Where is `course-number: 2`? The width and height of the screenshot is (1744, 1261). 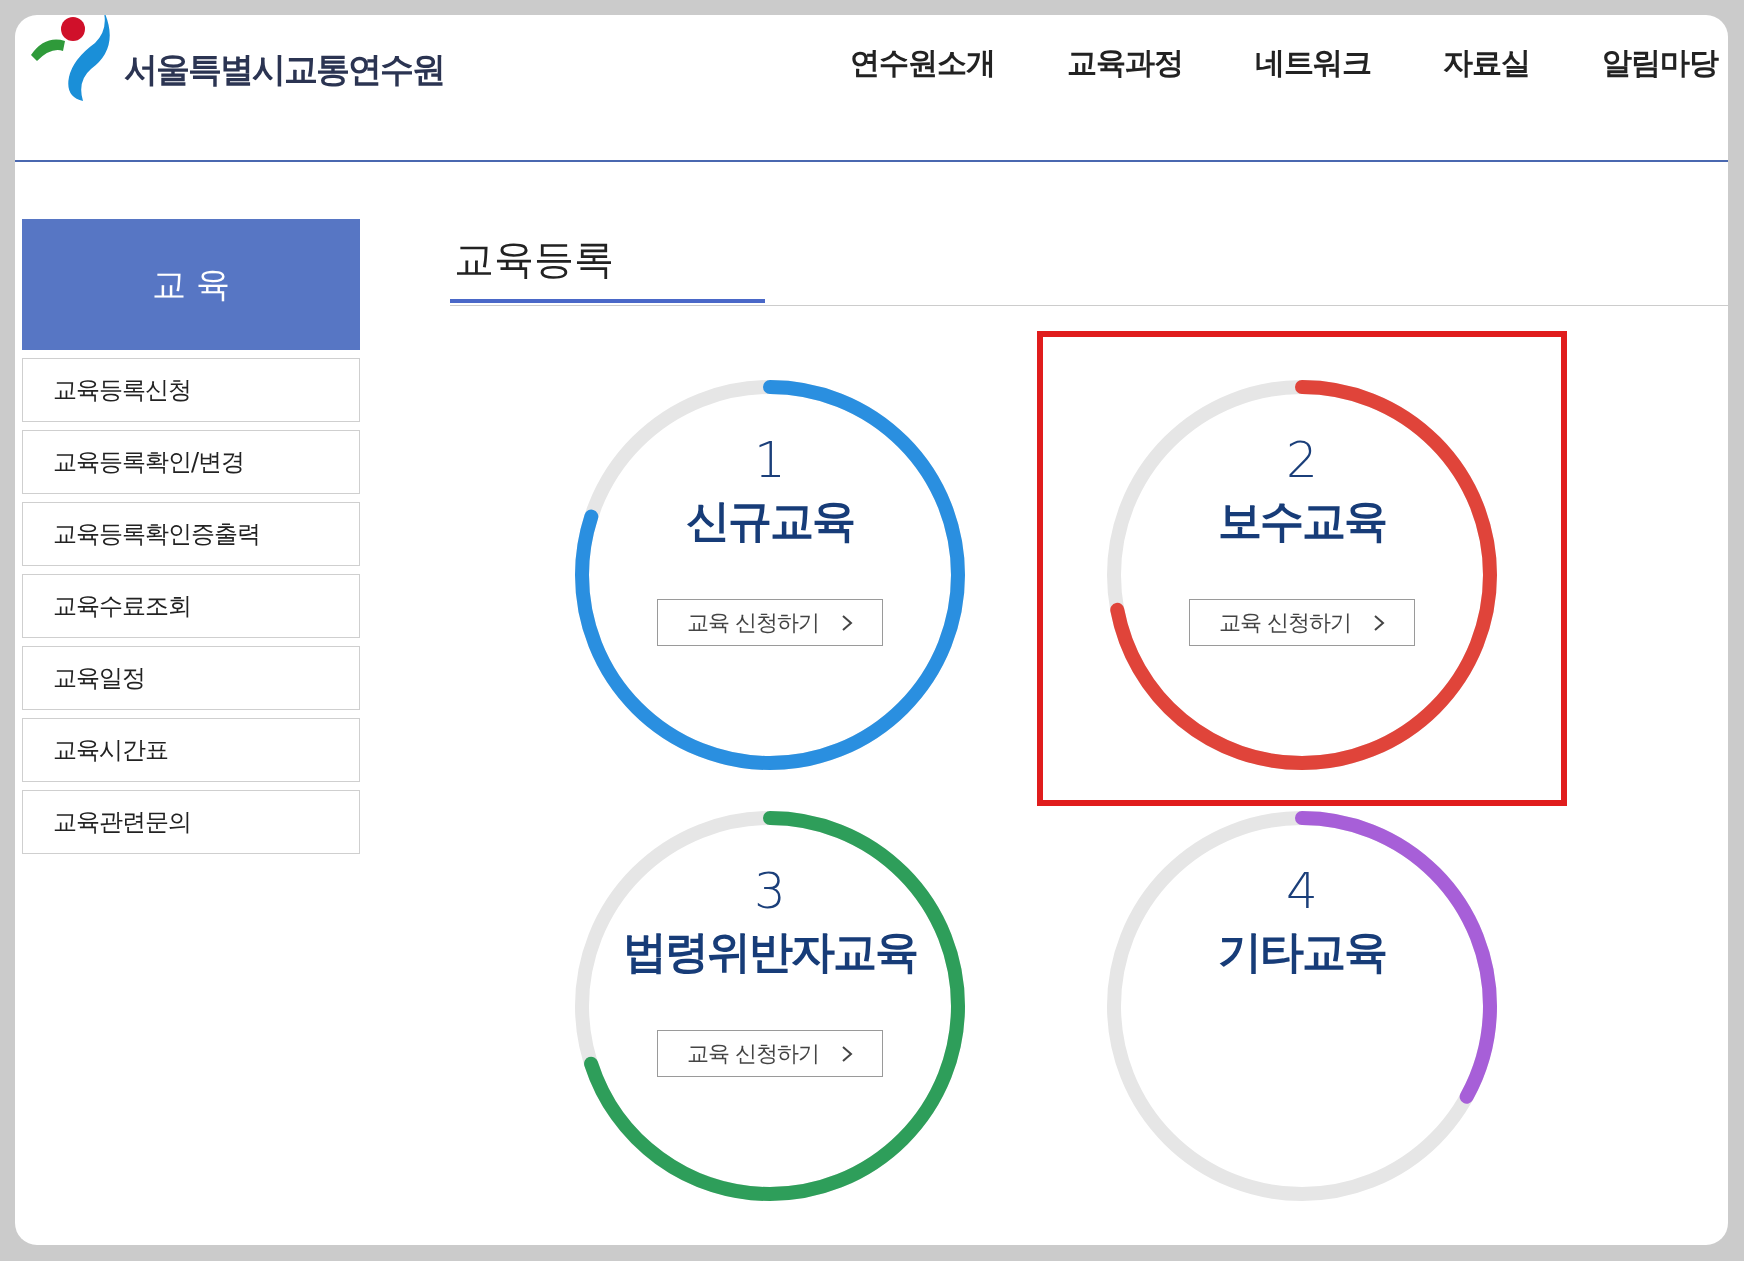 course-number: 2 is located at coordinates (1302, 460).